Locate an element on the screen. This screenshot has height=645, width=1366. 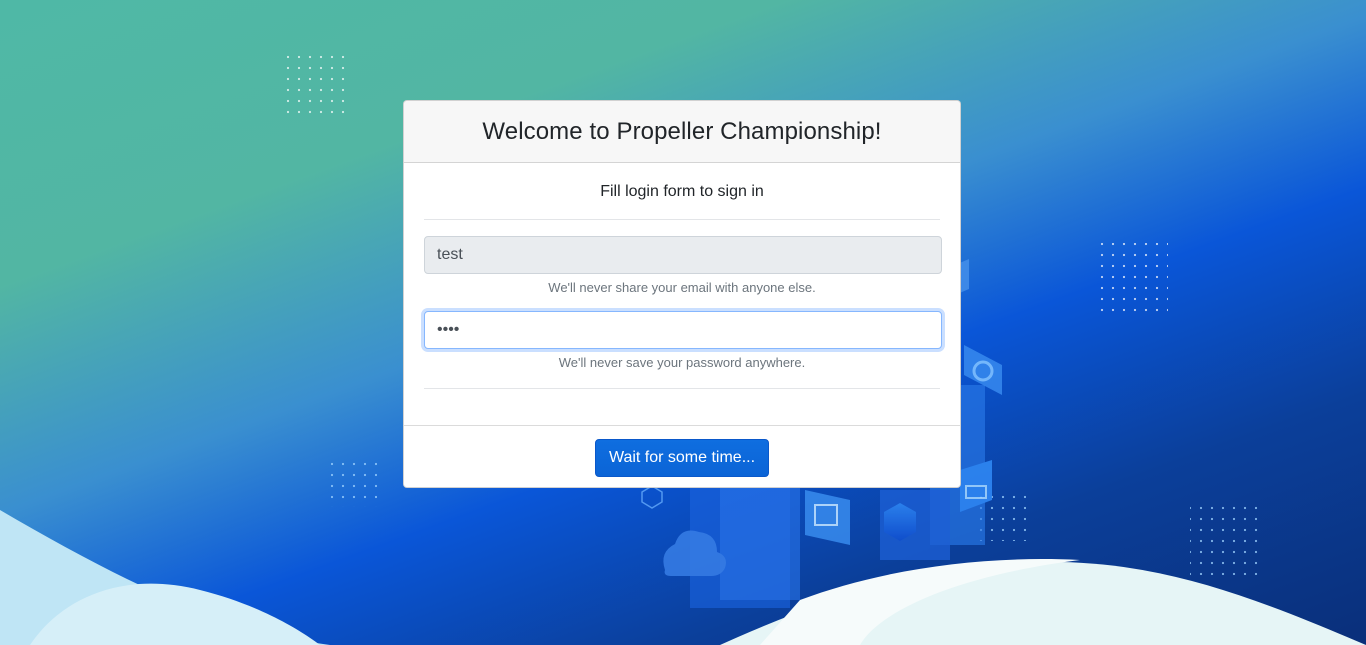
card-header: Welcome to Propeller Championship! is located at coordinates (682, 132).